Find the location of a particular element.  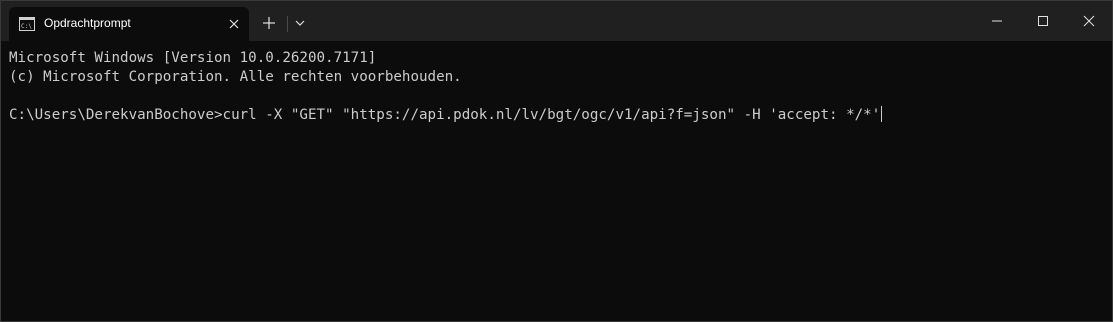

maximize-button is located at coordinates (1043, 21).